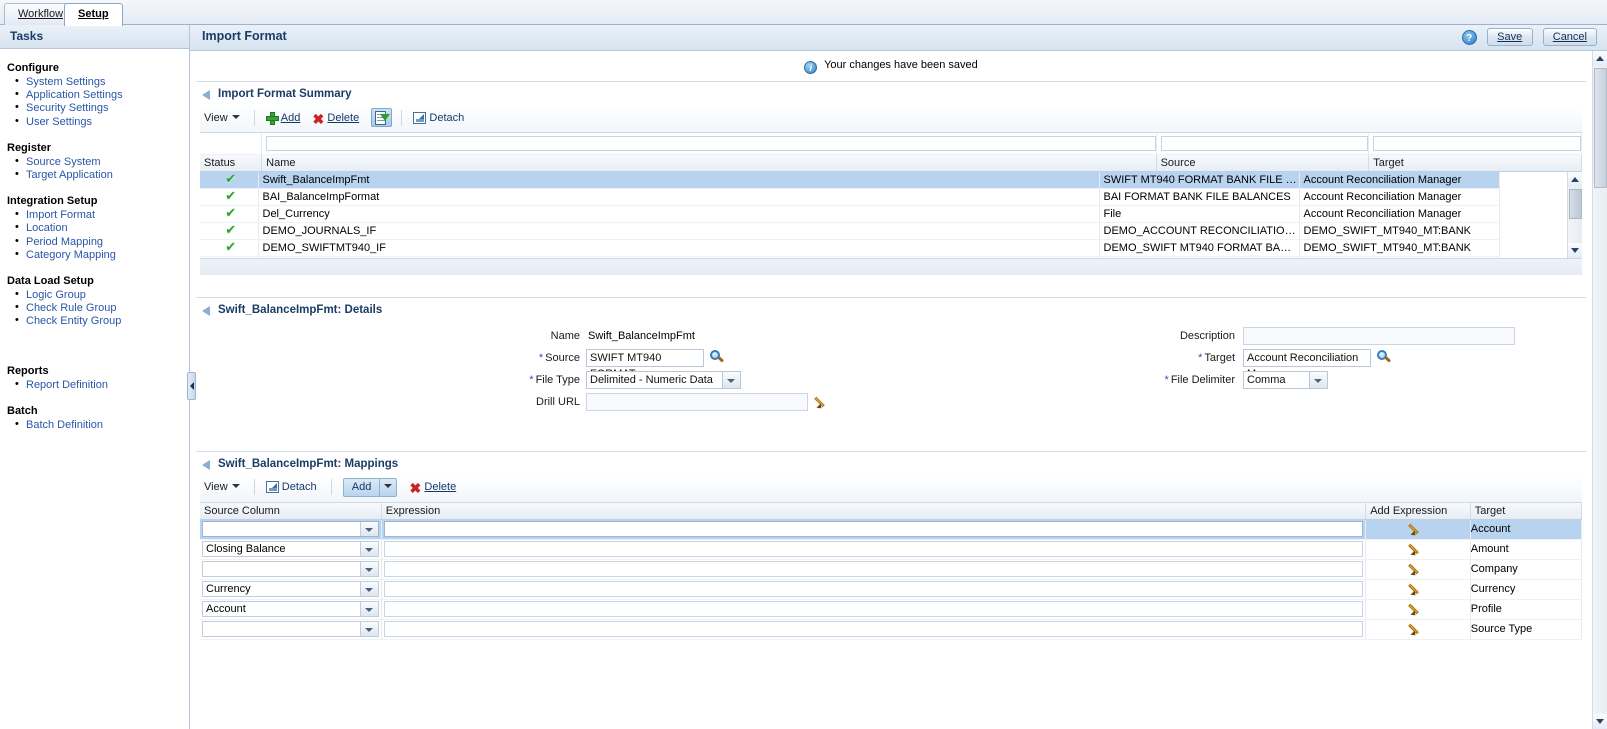 The width and height of the screenshot is (1607, 729). What do you see at coordinates (71, 308) in the screenshot?
I see `sidebar-item-check-rule-group: Check Rule Group` at bounding box center [71, 308].